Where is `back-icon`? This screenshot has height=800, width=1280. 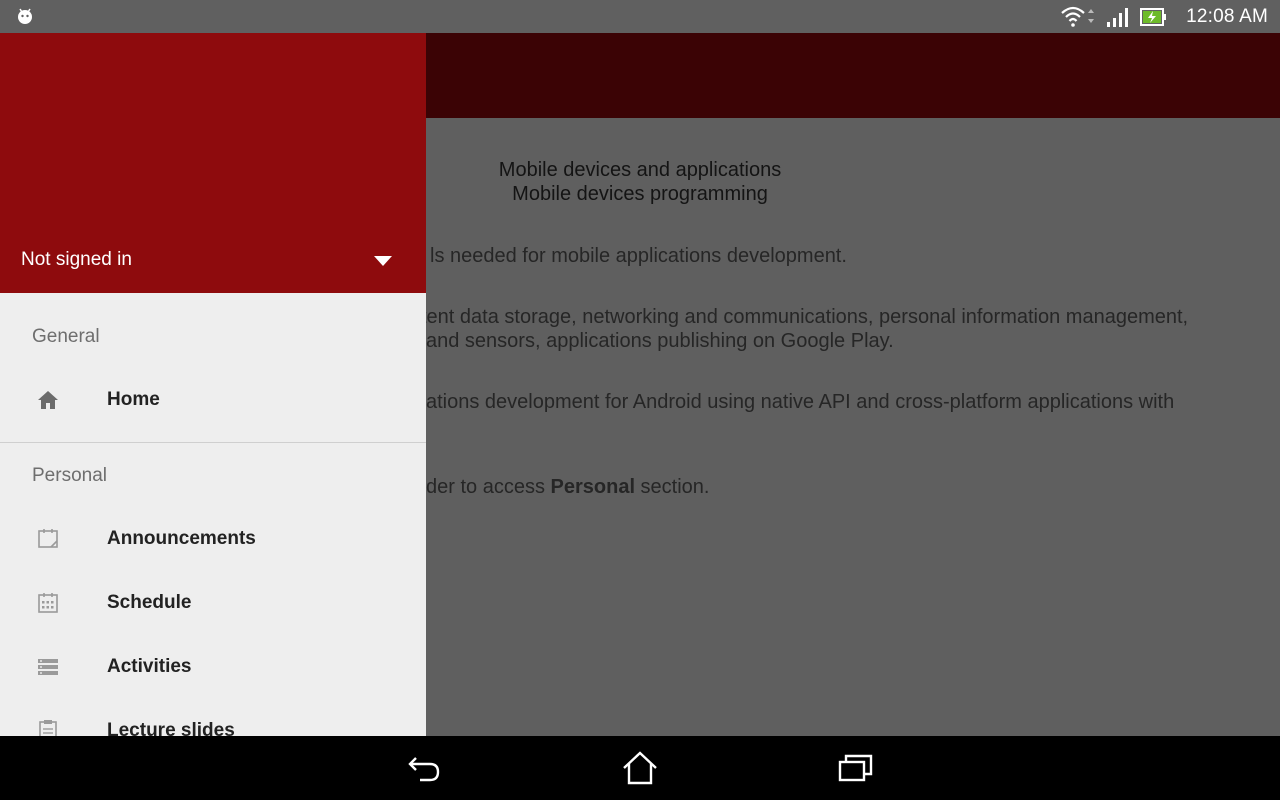
back-icon is located at coordinates (424, 769).